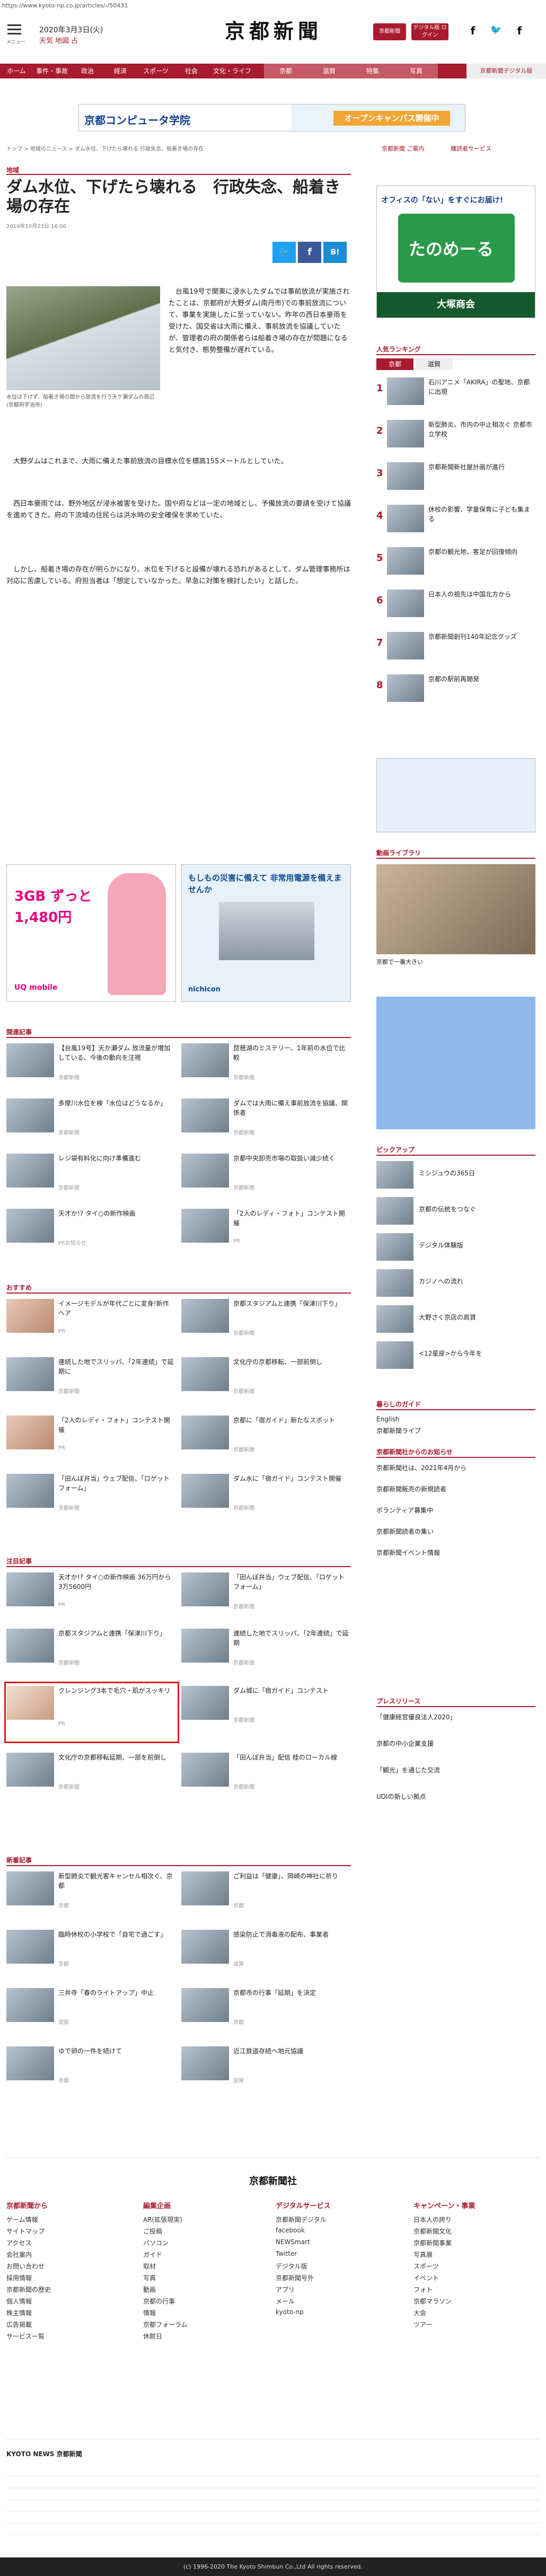 The height and width of the screenshot is (2576, 546). What do you see at coordinates (477, 1209) in the screenshot?
I see `pickup-item: 京都の伝統をつなぐ` at bounding box center [477, 1209].